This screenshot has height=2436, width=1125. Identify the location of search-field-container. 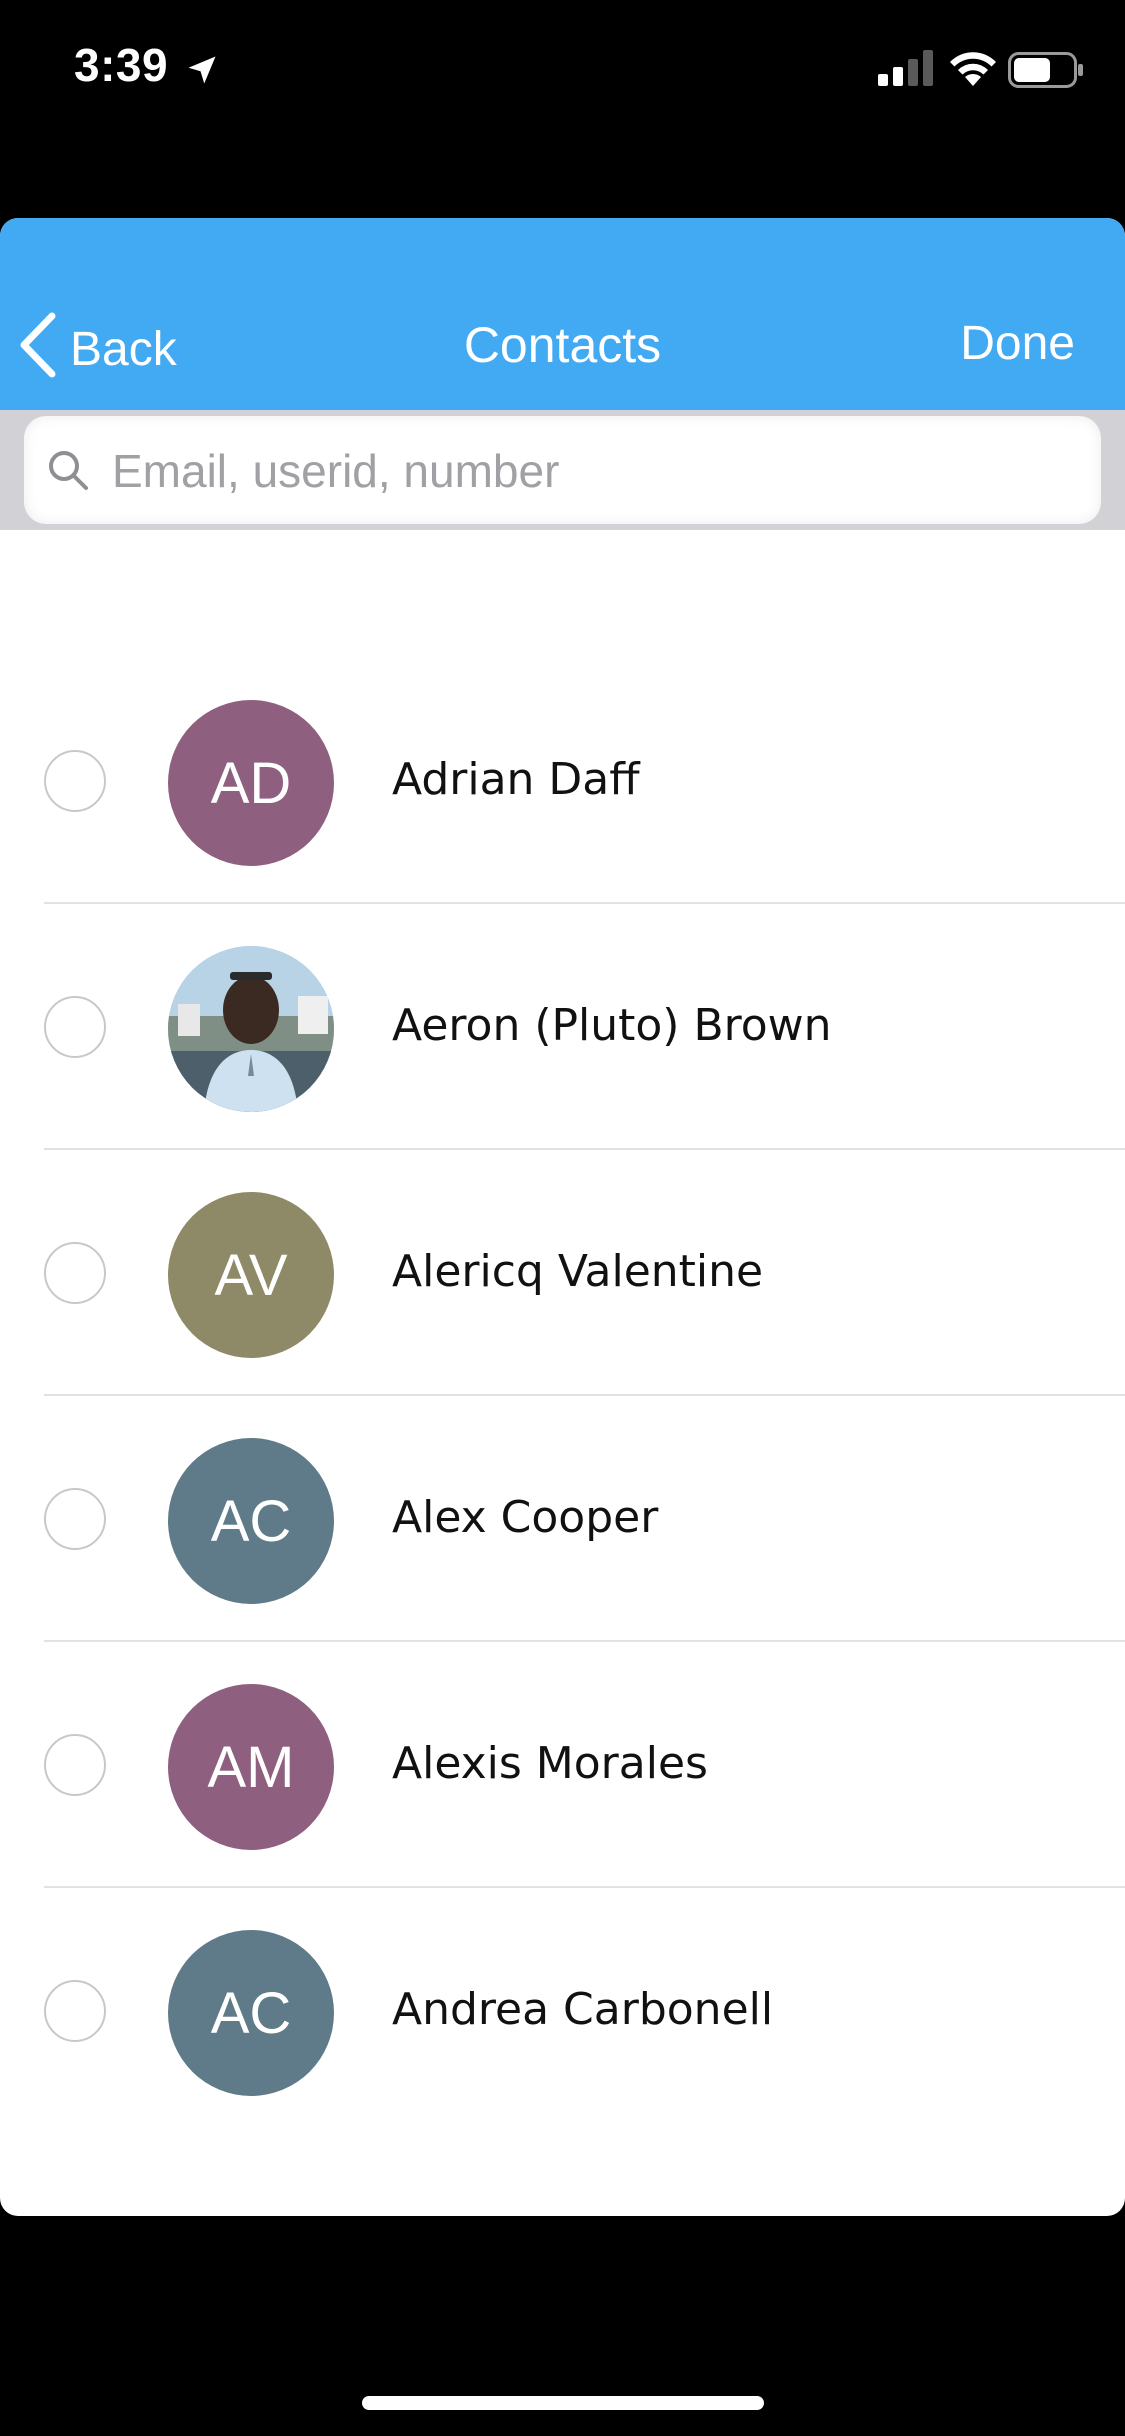
(562, 470).